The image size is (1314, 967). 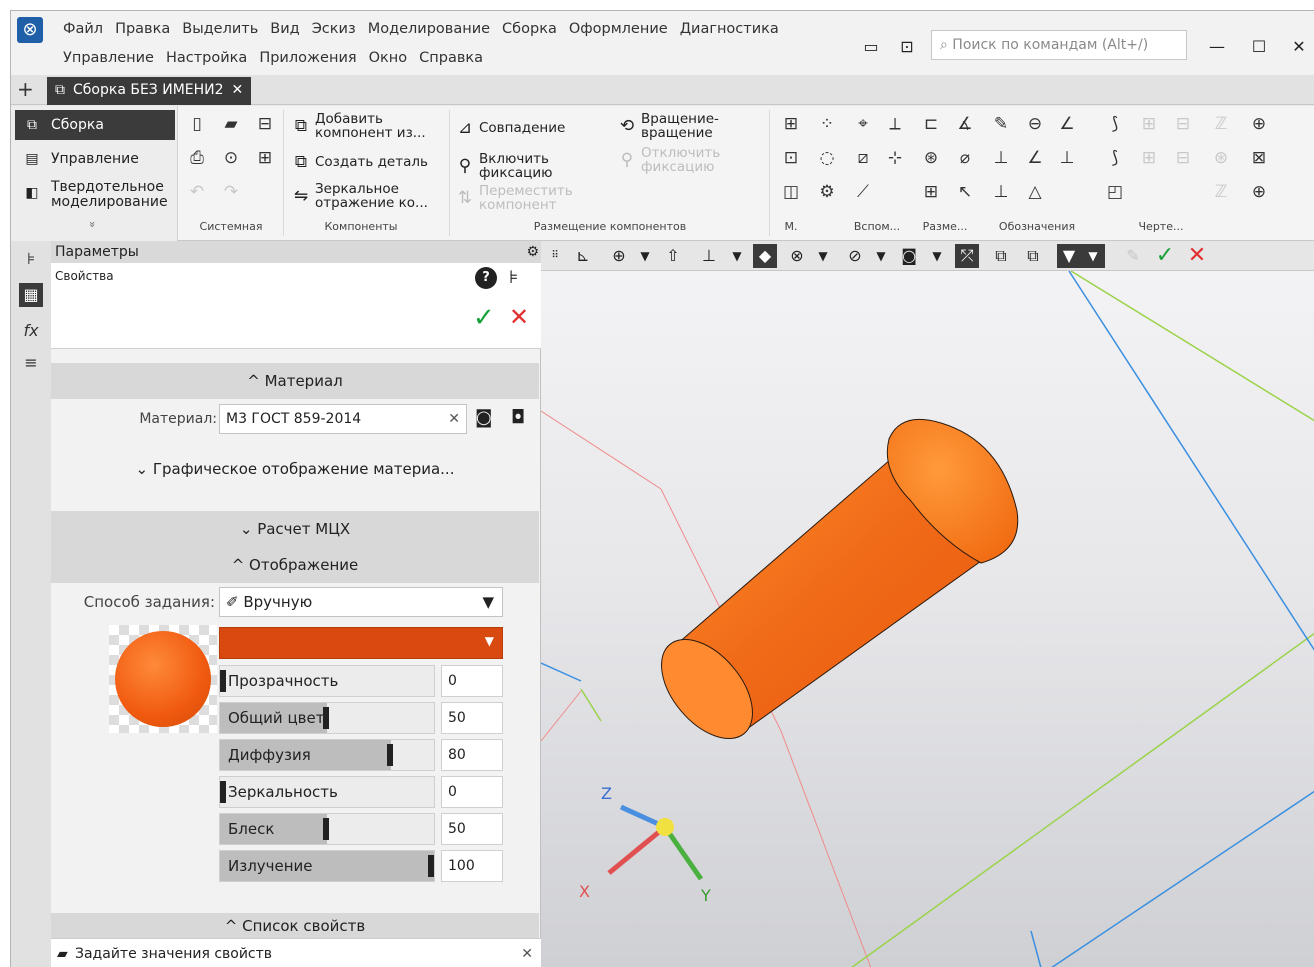 What do you see at coordinates (1035, 192) in the screenshot?
I see `ledger-icon: △` at bounding box center [1035, 192].